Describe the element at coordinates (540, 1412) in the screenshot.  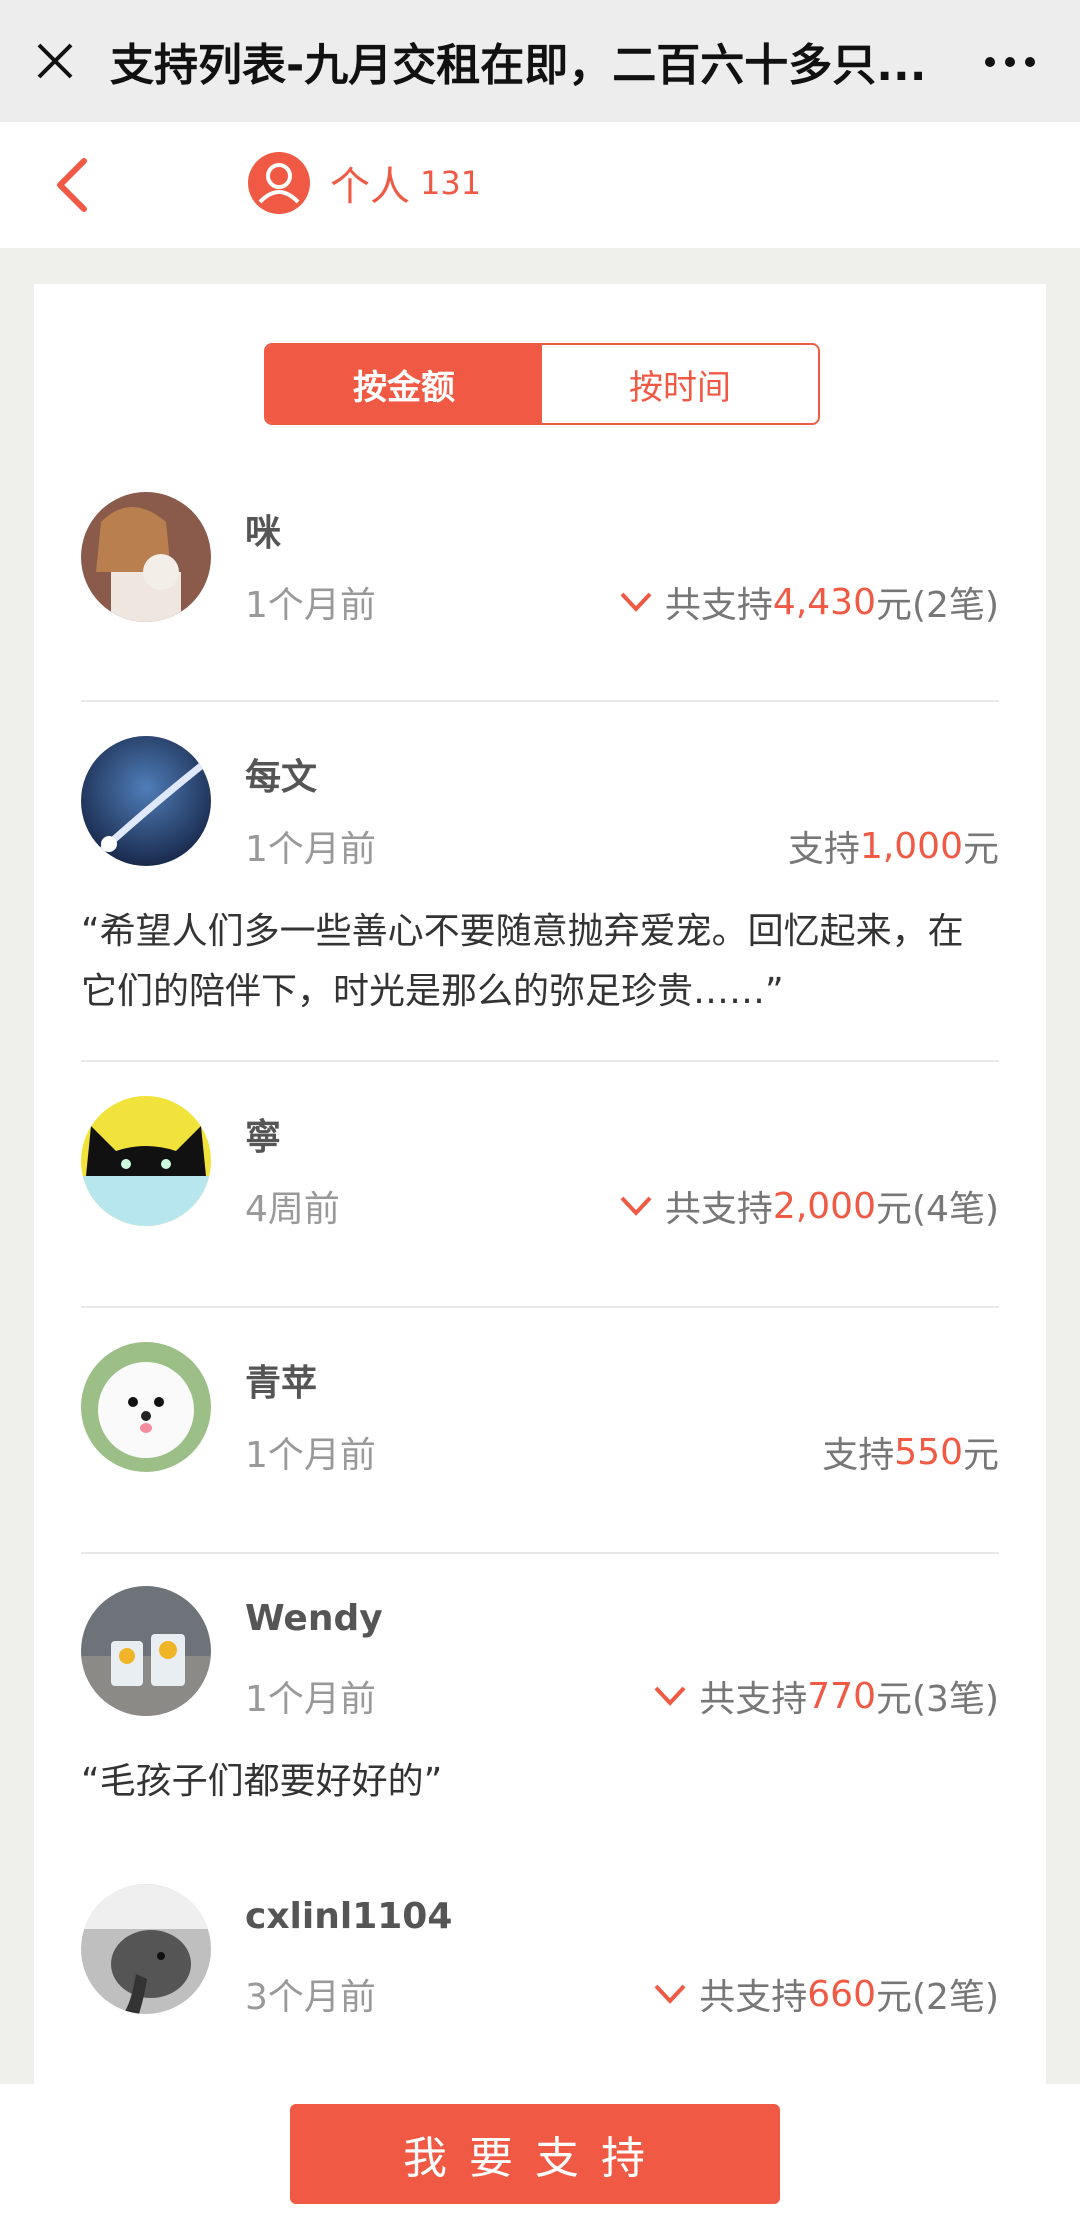
I see `list-item: 青苹 1个月前 支持 550 元` at that location.